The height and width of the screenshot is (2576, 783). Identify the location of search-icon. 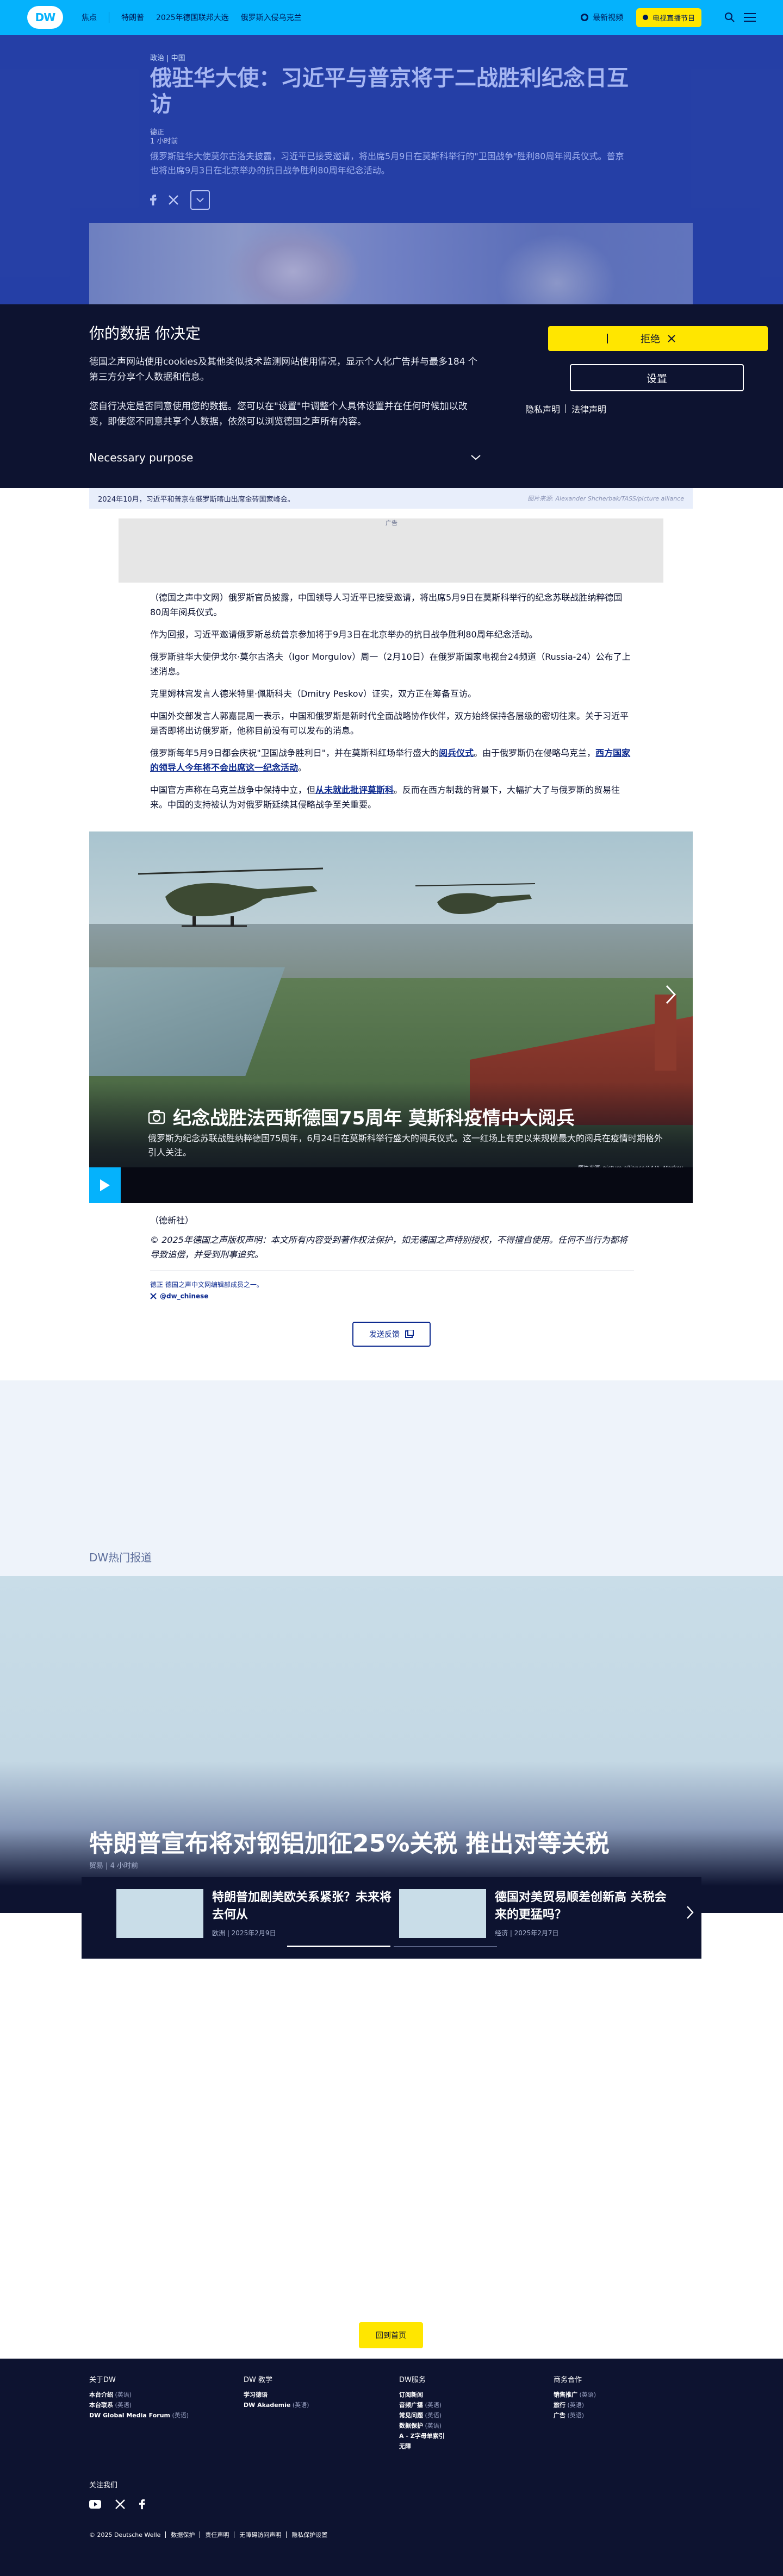
(729, 17).